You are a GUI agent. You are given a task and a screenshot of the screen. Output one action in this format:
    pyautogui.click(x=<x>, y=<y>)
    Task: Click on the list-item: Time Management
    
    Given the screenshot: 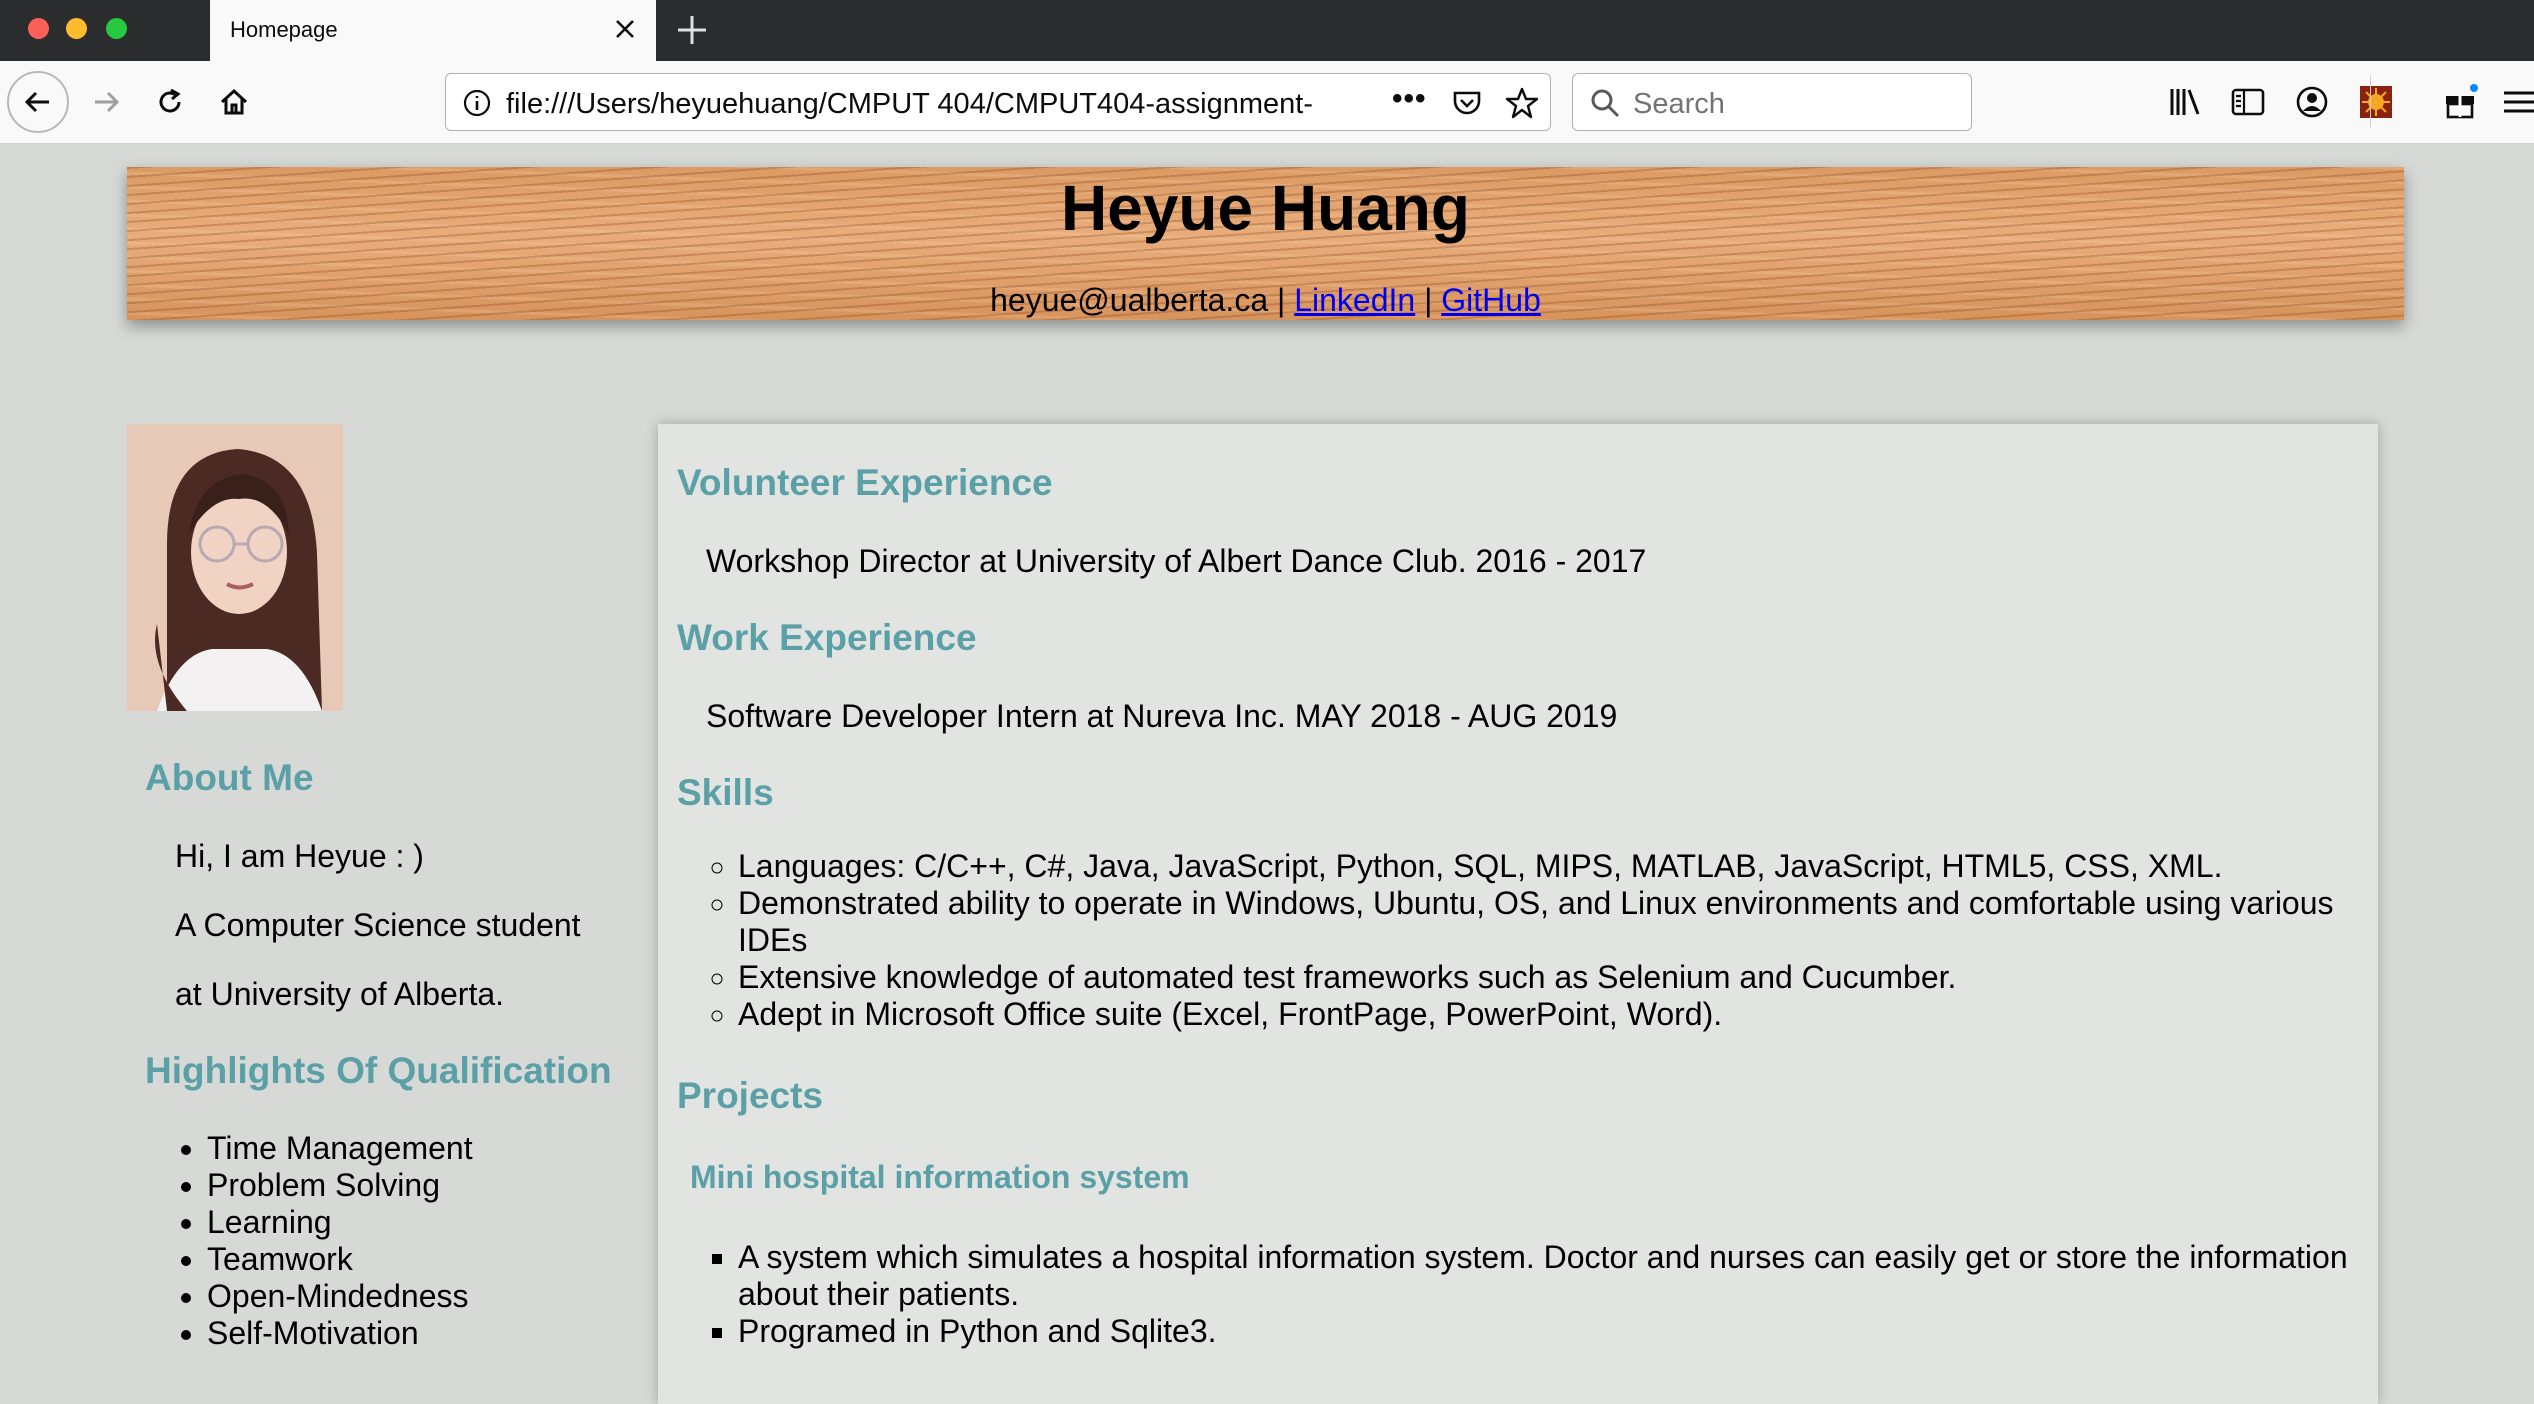 What is the action you would take?
    pyautogui.click(x=340, y=1148)
    